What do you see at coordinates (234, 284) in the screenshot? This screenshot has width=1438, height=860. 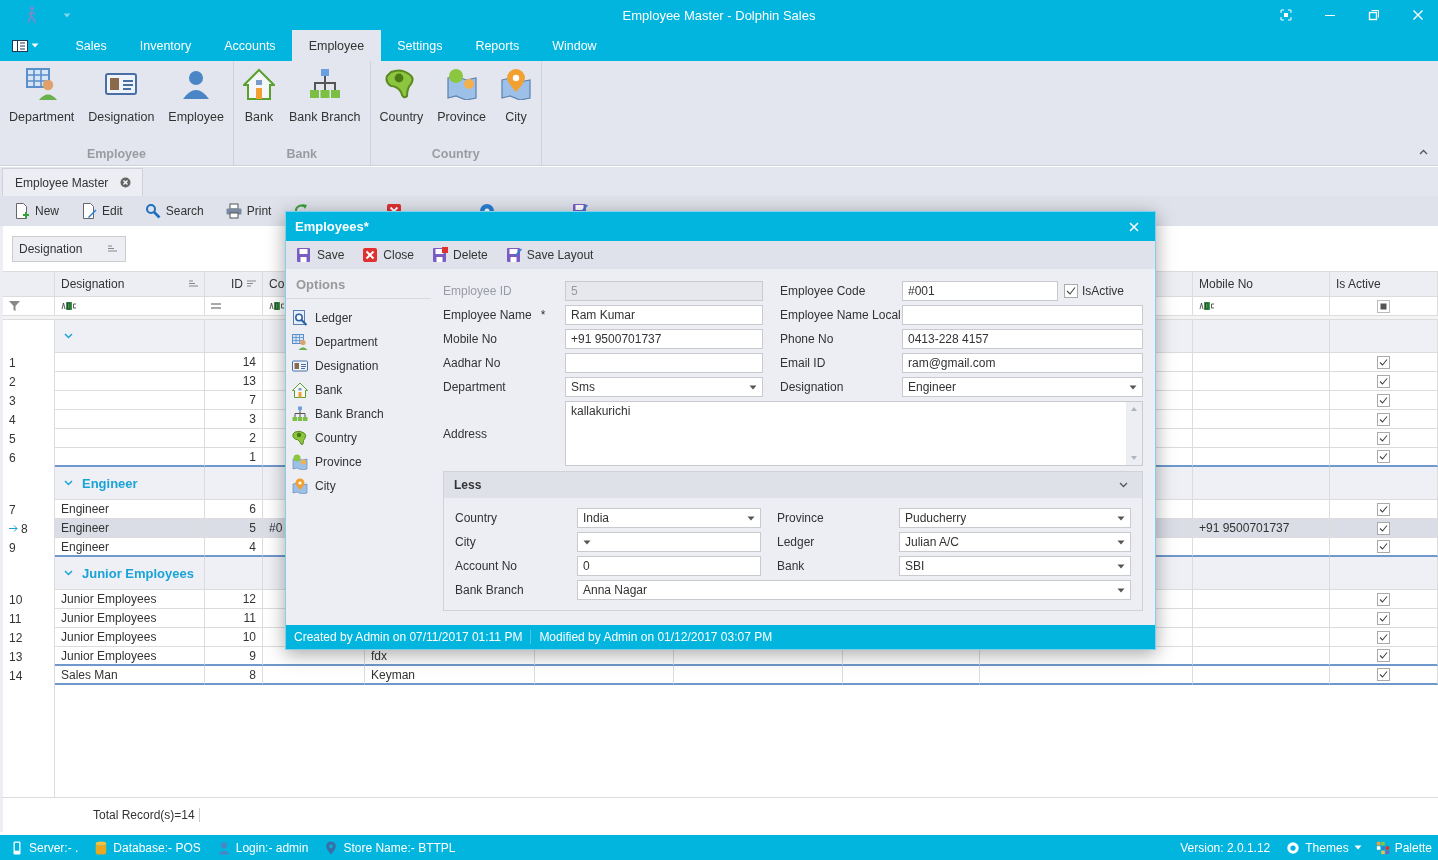 I see `column-header: ID` at bounding box center [234, 284].